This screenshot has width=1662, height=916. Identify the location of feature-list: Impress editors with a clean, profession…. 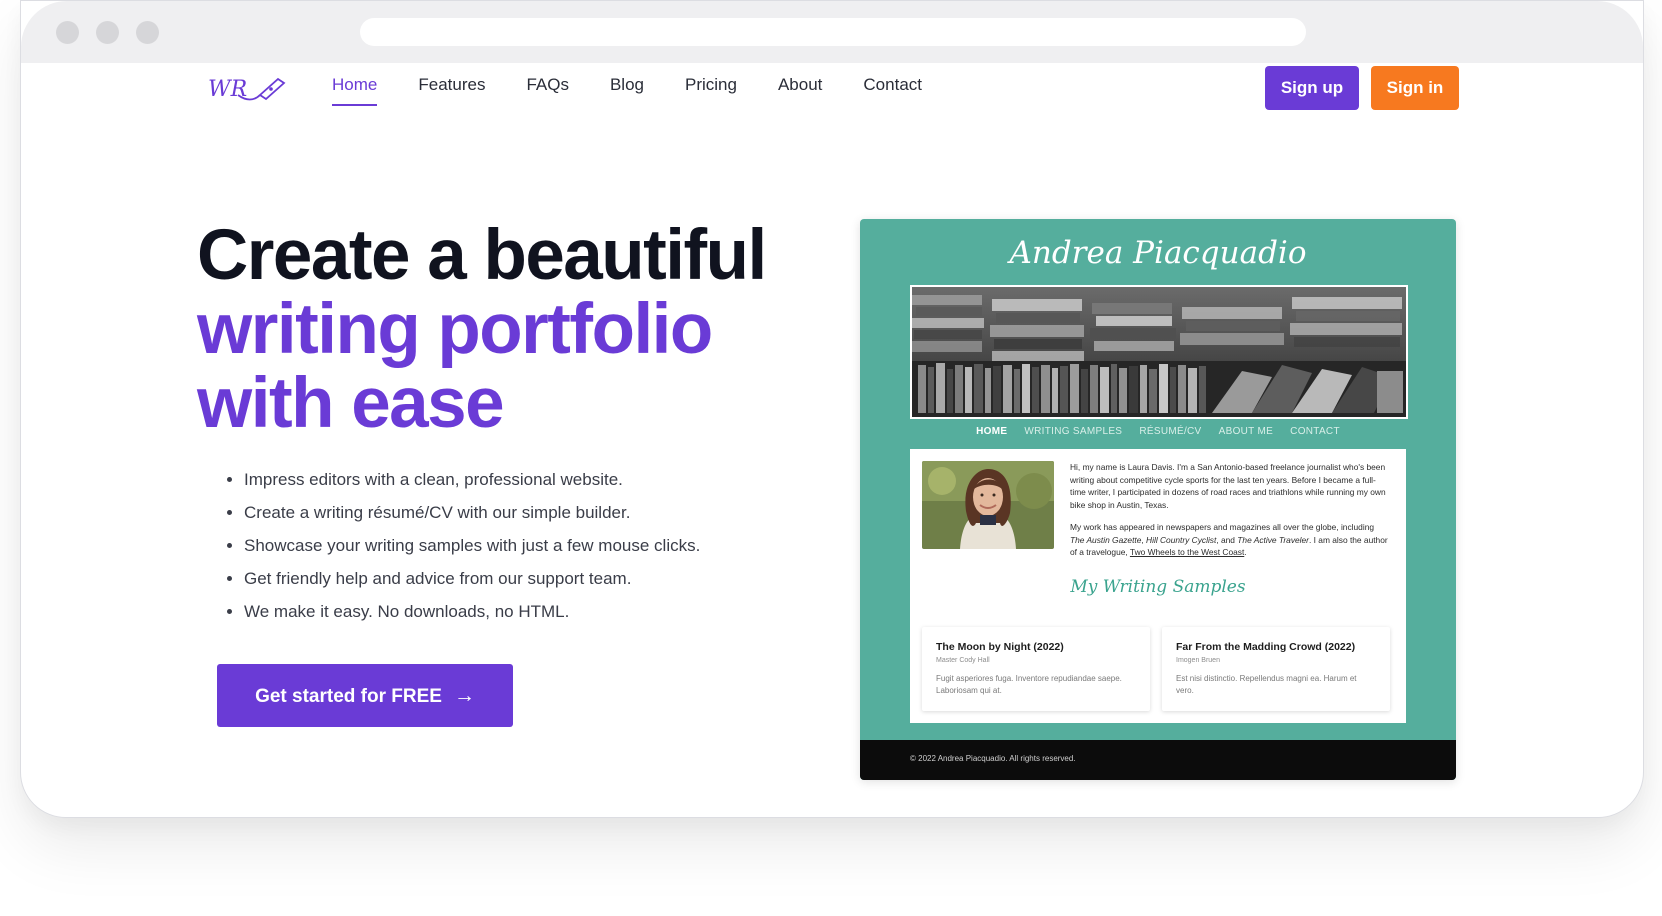
(463, 545).